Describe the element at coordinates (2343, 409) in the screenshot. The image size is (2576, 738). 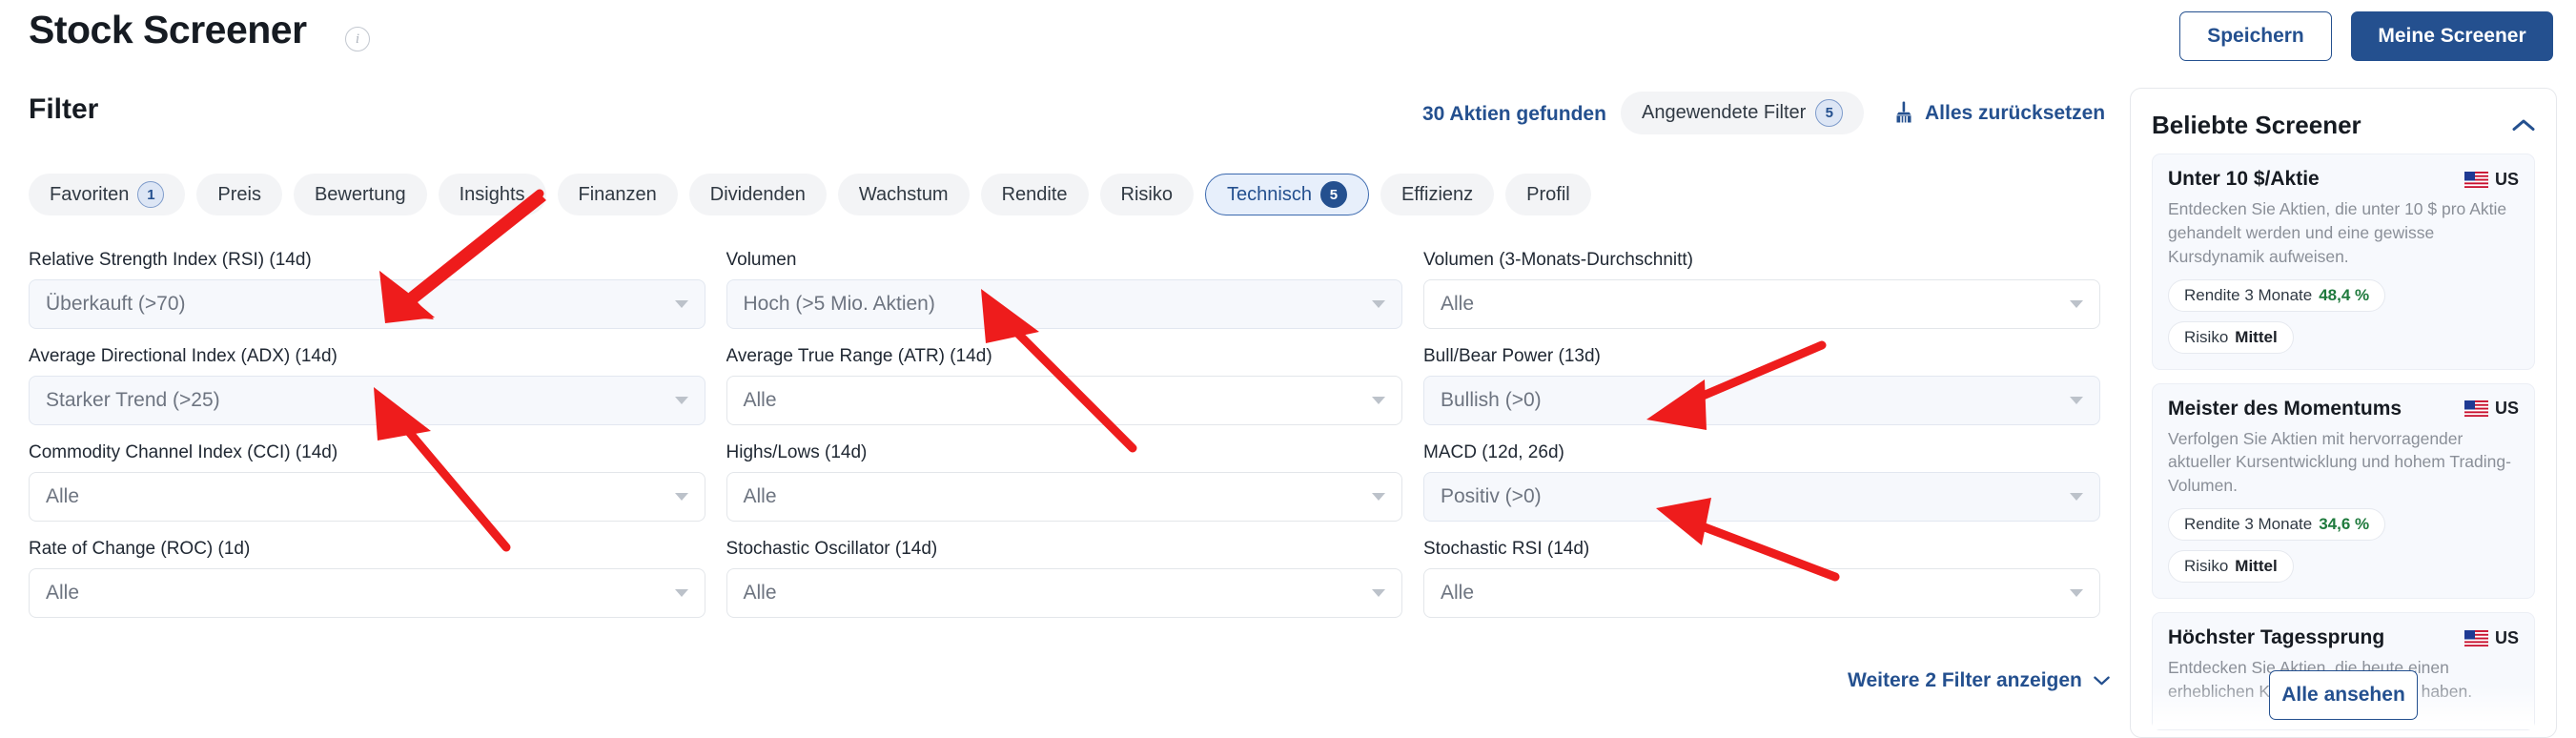
I see `screener-card-header: Meister des Momentums US` at that location.